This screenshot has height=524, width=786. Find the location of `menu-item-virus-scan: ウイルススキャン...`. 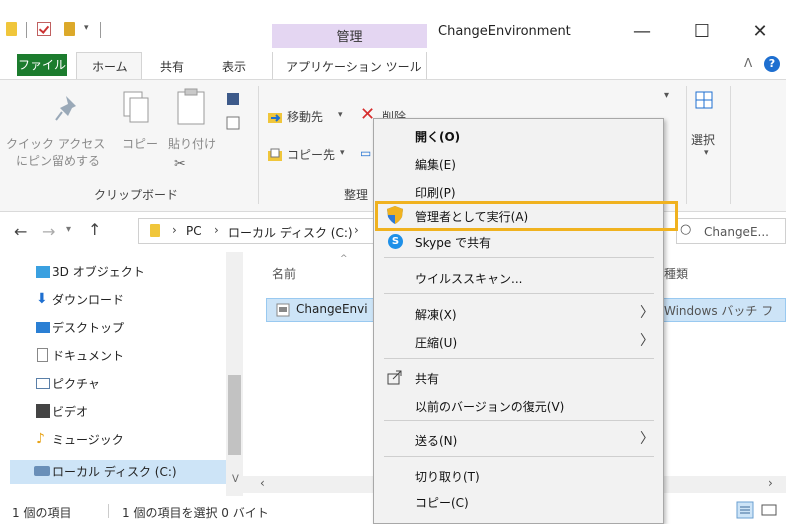

menu-item-virus-scan: ウイルススキャン... is located at coordinates (468, 278).